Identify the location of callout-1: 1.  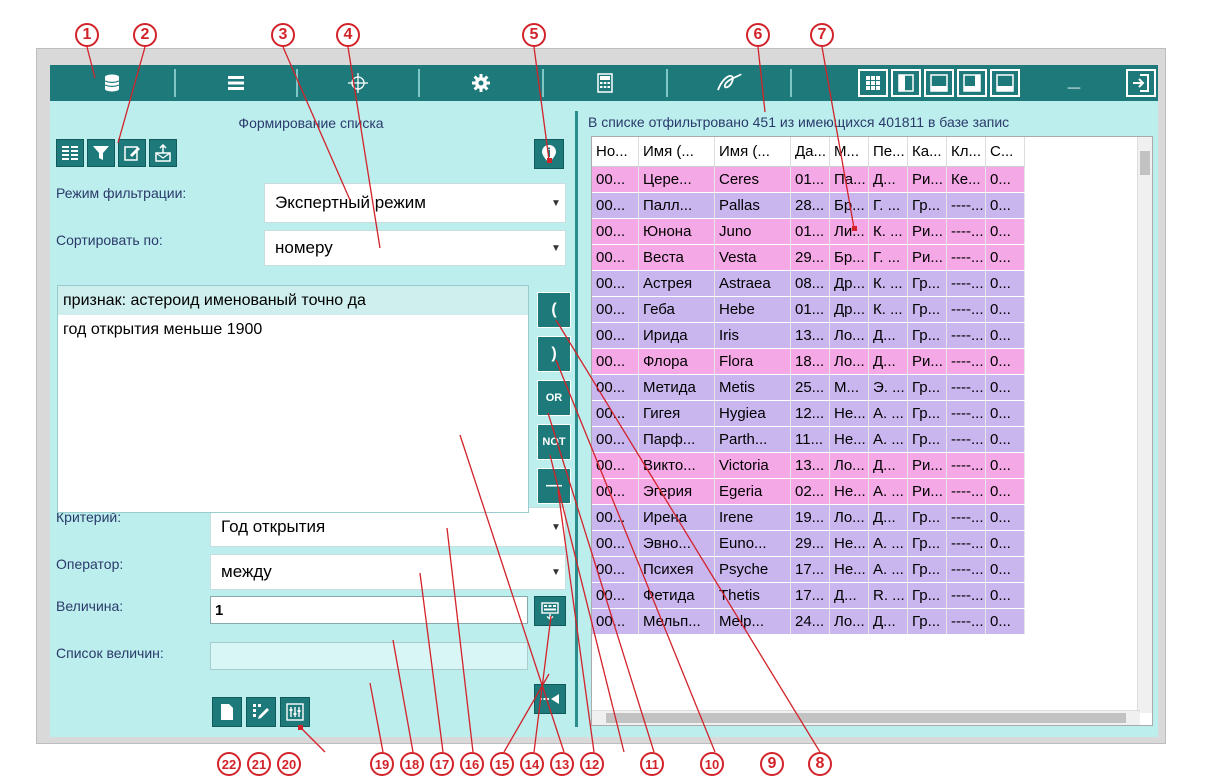
(87, 35).